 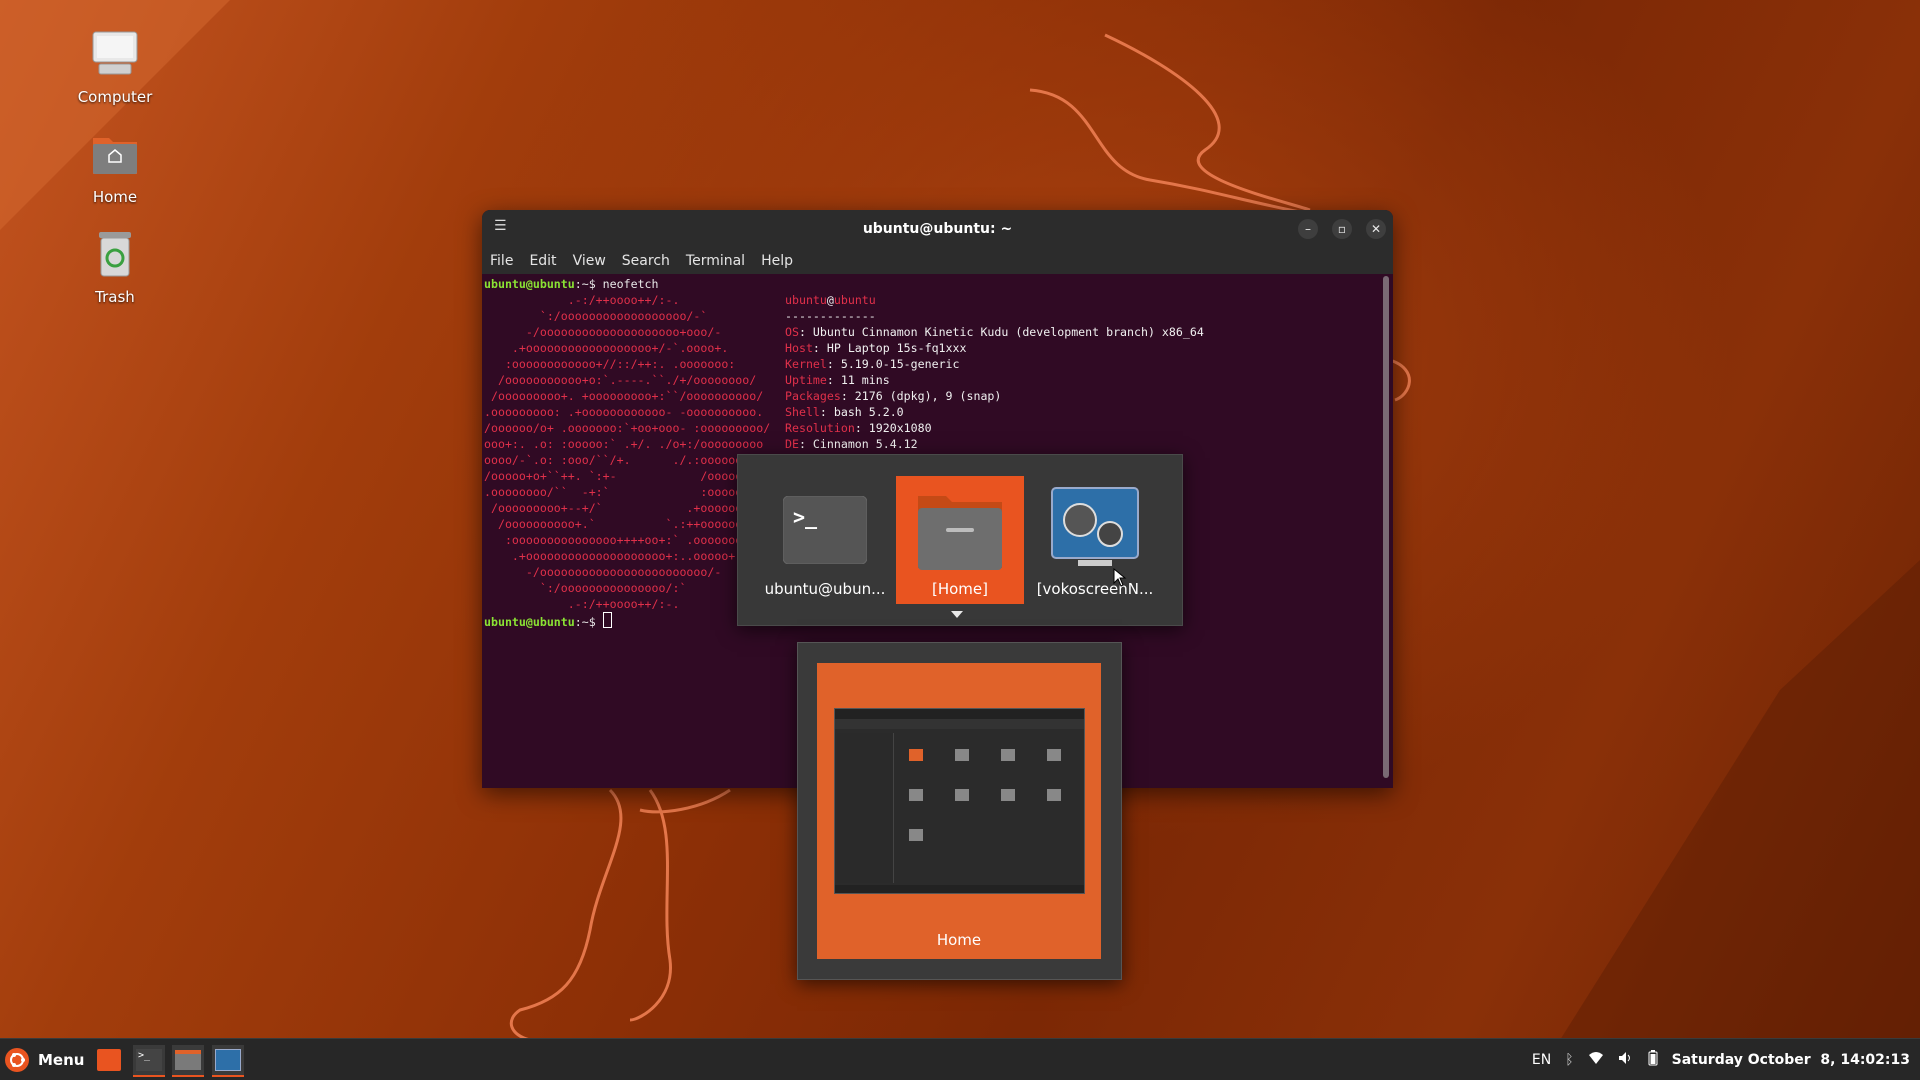 I want to click on maximize-icon: ▫, so click(x=1342, y=229).